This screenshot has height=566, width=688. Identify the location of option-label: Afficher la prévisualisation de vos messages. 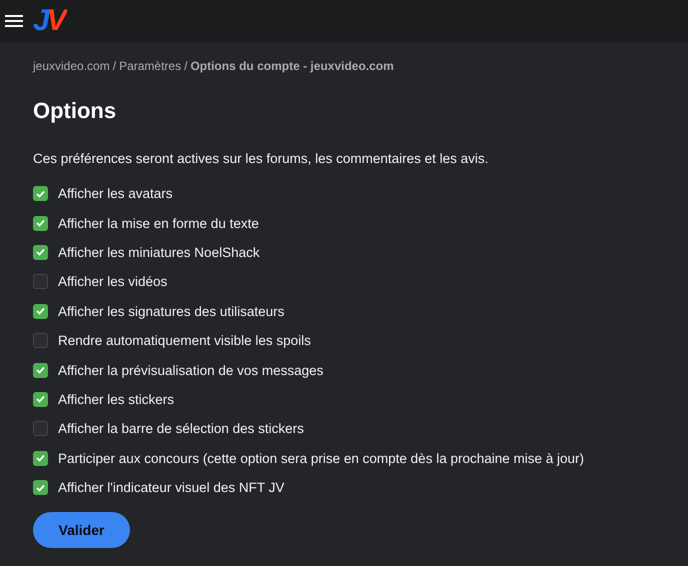
(191, 370).